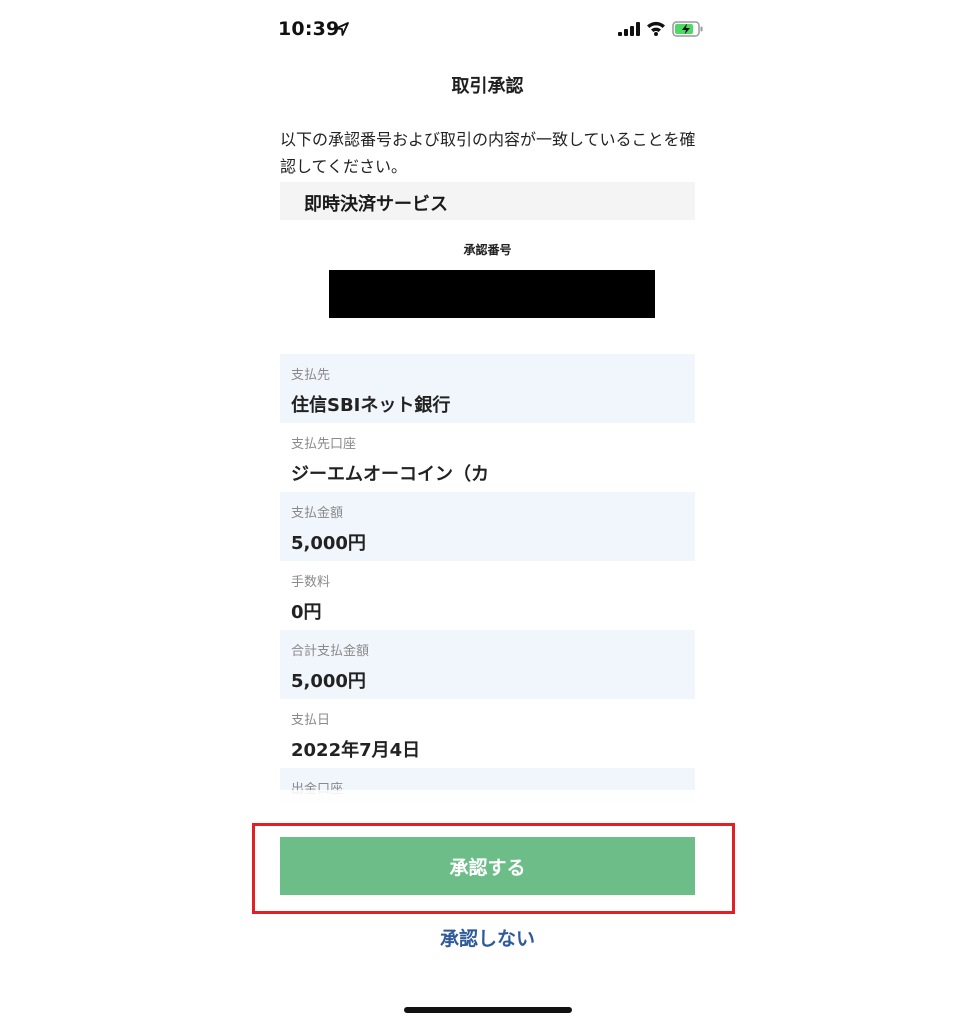  Describe the element at coordinates (487, 866) in the screenshot. I see `approve-button: 承認する` at that location.